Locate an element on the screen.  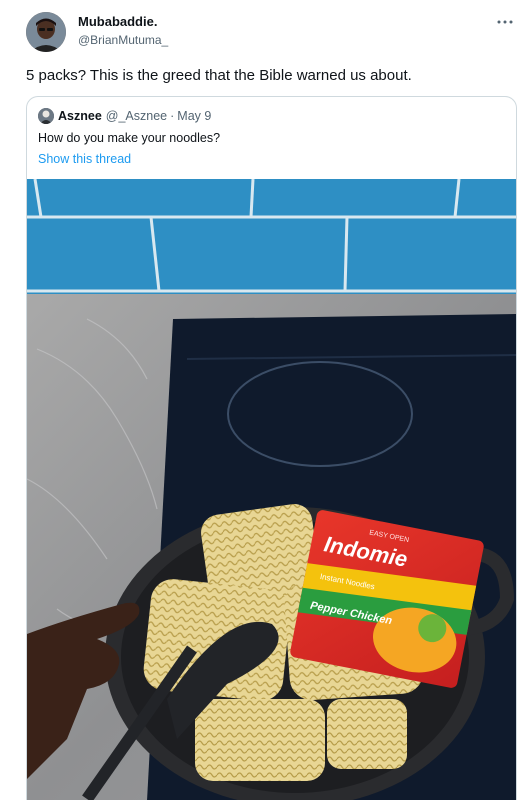
quoted-header: Asznee @_Asznee · May 9 is located at coordinates (124, 116).